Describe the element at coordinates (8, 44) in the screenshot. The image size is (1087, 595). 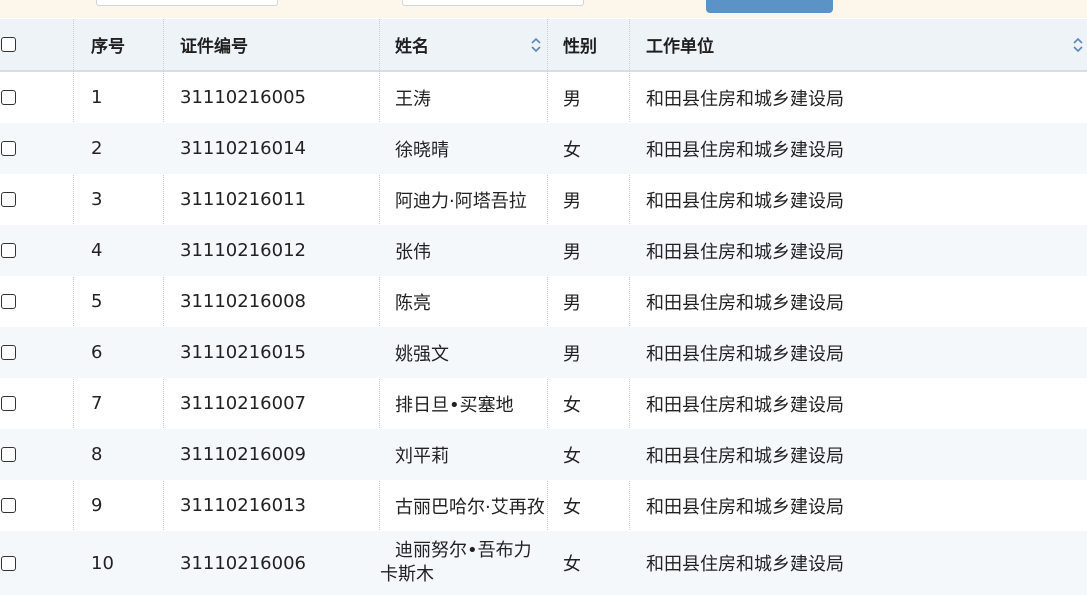
I see `select-all-checkbox` at that location.